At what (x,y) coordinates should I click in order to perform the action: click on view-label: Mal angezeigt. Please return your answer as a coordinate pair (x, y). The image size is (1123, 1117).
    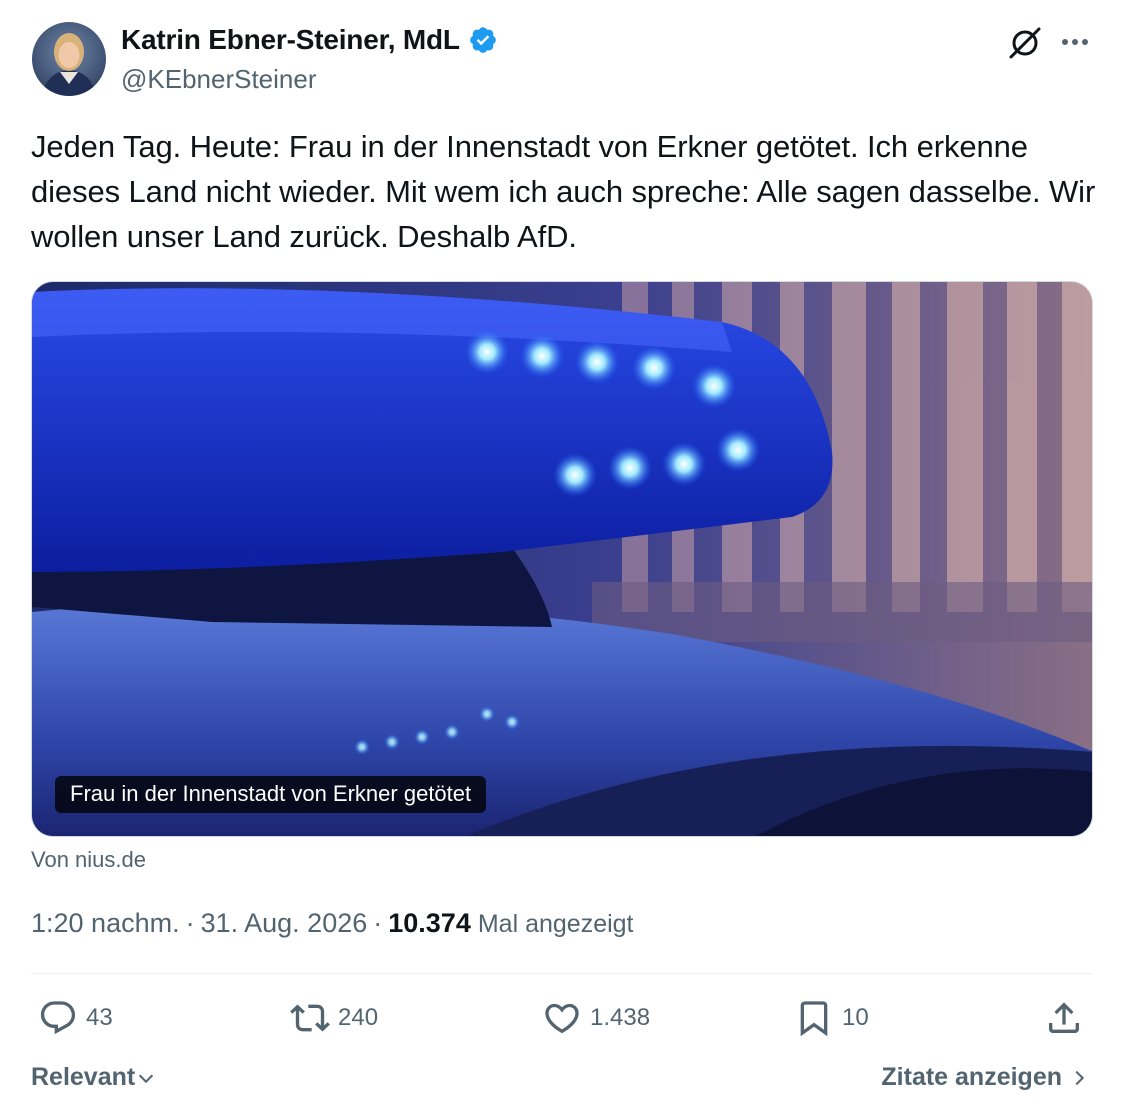
    Looking at the image, I should click on (555, 924).